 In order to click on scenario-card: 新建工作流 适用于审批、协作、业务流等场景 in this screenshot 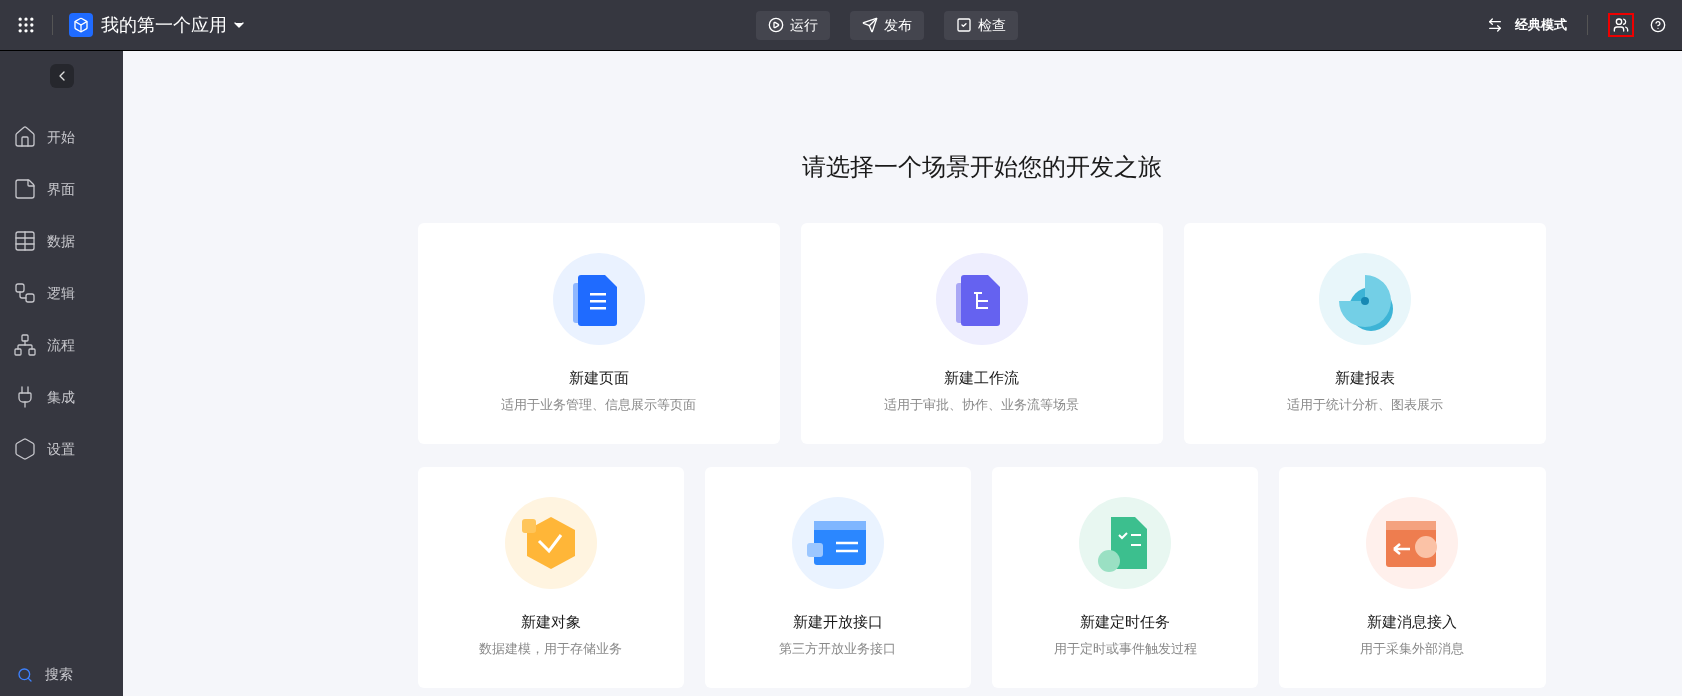, I will do `click(981, 333)`.